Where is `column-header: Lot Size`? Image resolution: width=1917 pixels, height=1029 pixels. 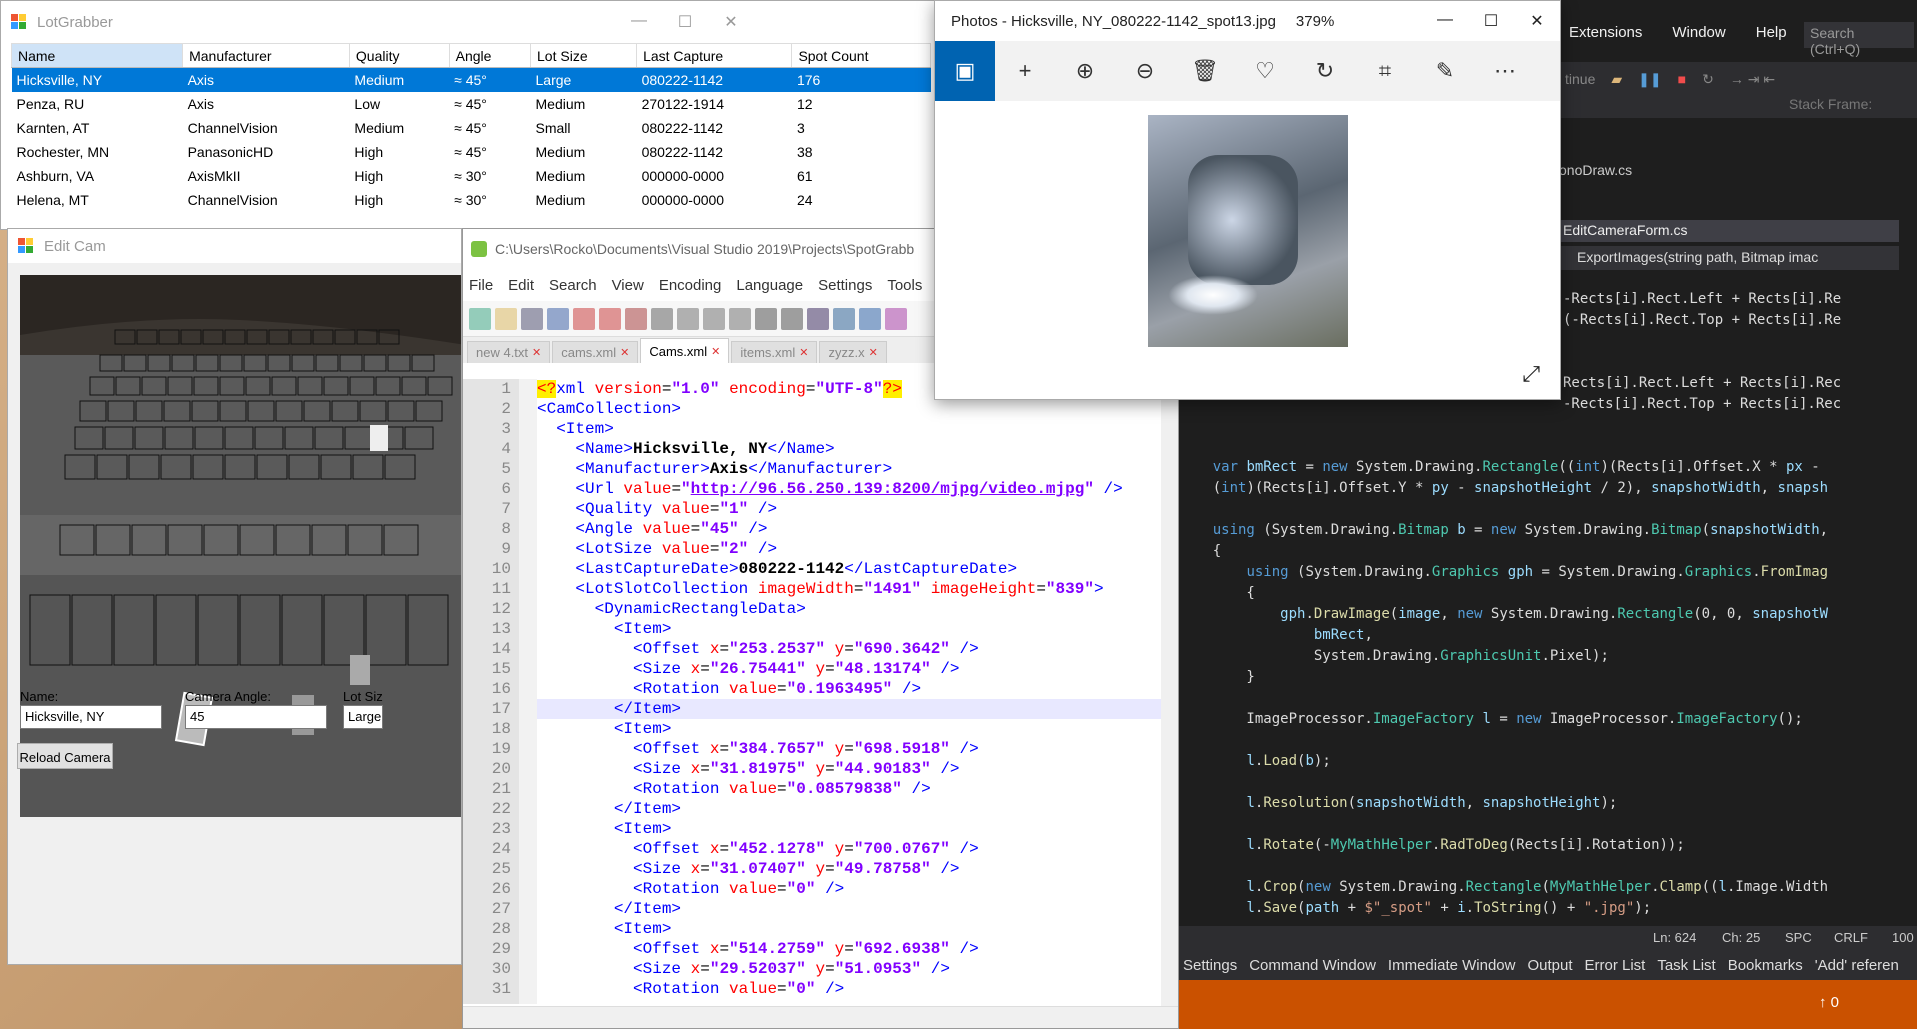 column-header: Lot Size is located at coordinates (584, 55).